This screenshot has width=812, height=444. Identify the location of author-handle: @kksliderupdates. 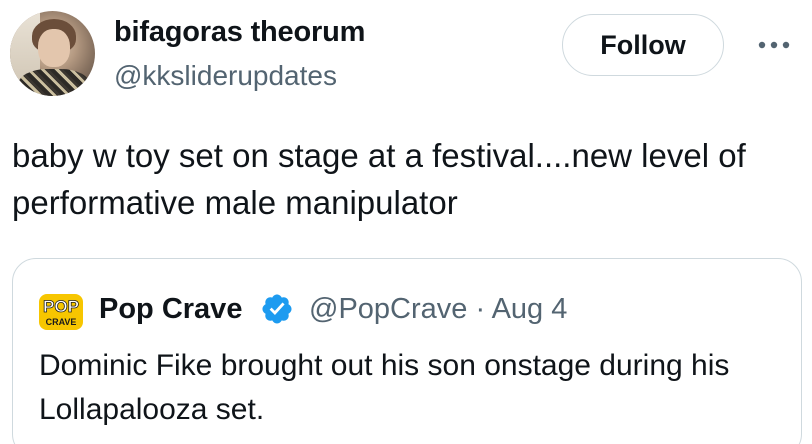
(225, 76).